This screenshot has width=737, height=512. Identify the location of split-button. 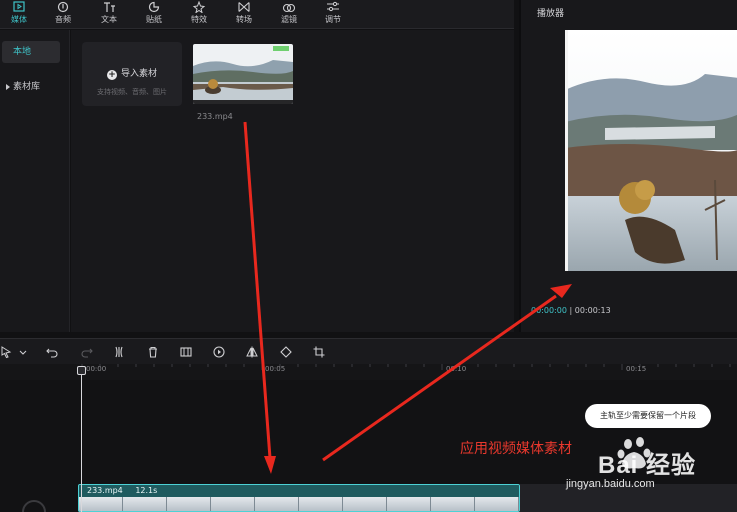
(119, 352).